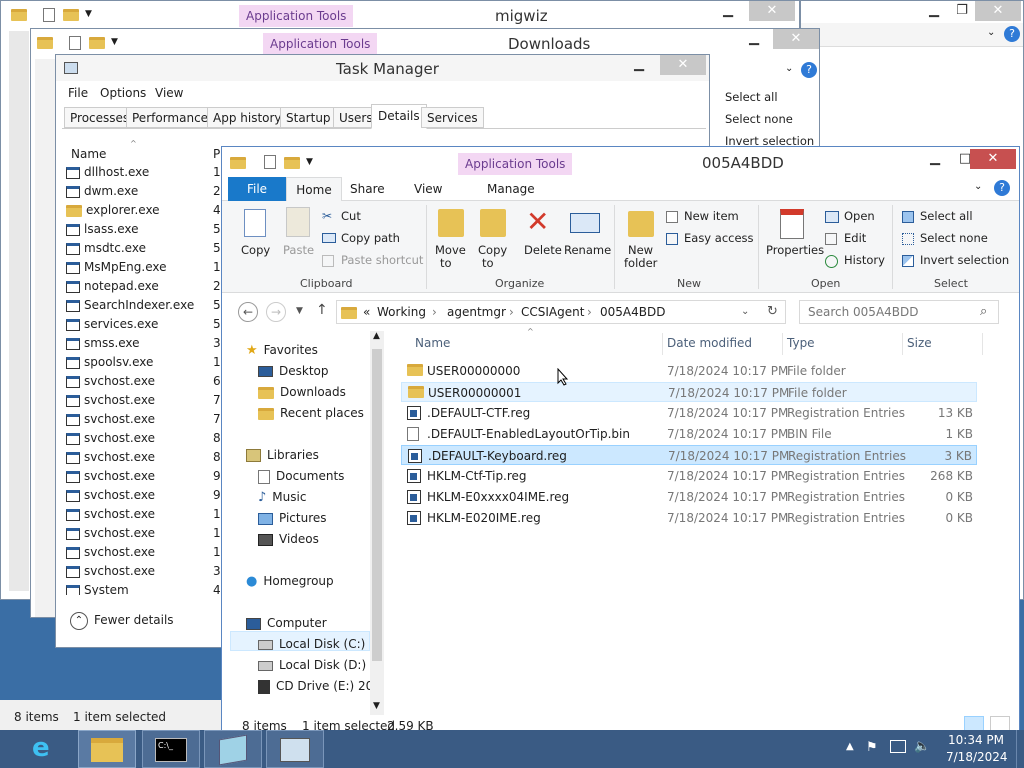 This screenshot has height=768, width=1024. What do you see at coordinates (366, 312) in the screenshot?
I see `breadcrumb-overflow: «` at bounding box center [366, 312].